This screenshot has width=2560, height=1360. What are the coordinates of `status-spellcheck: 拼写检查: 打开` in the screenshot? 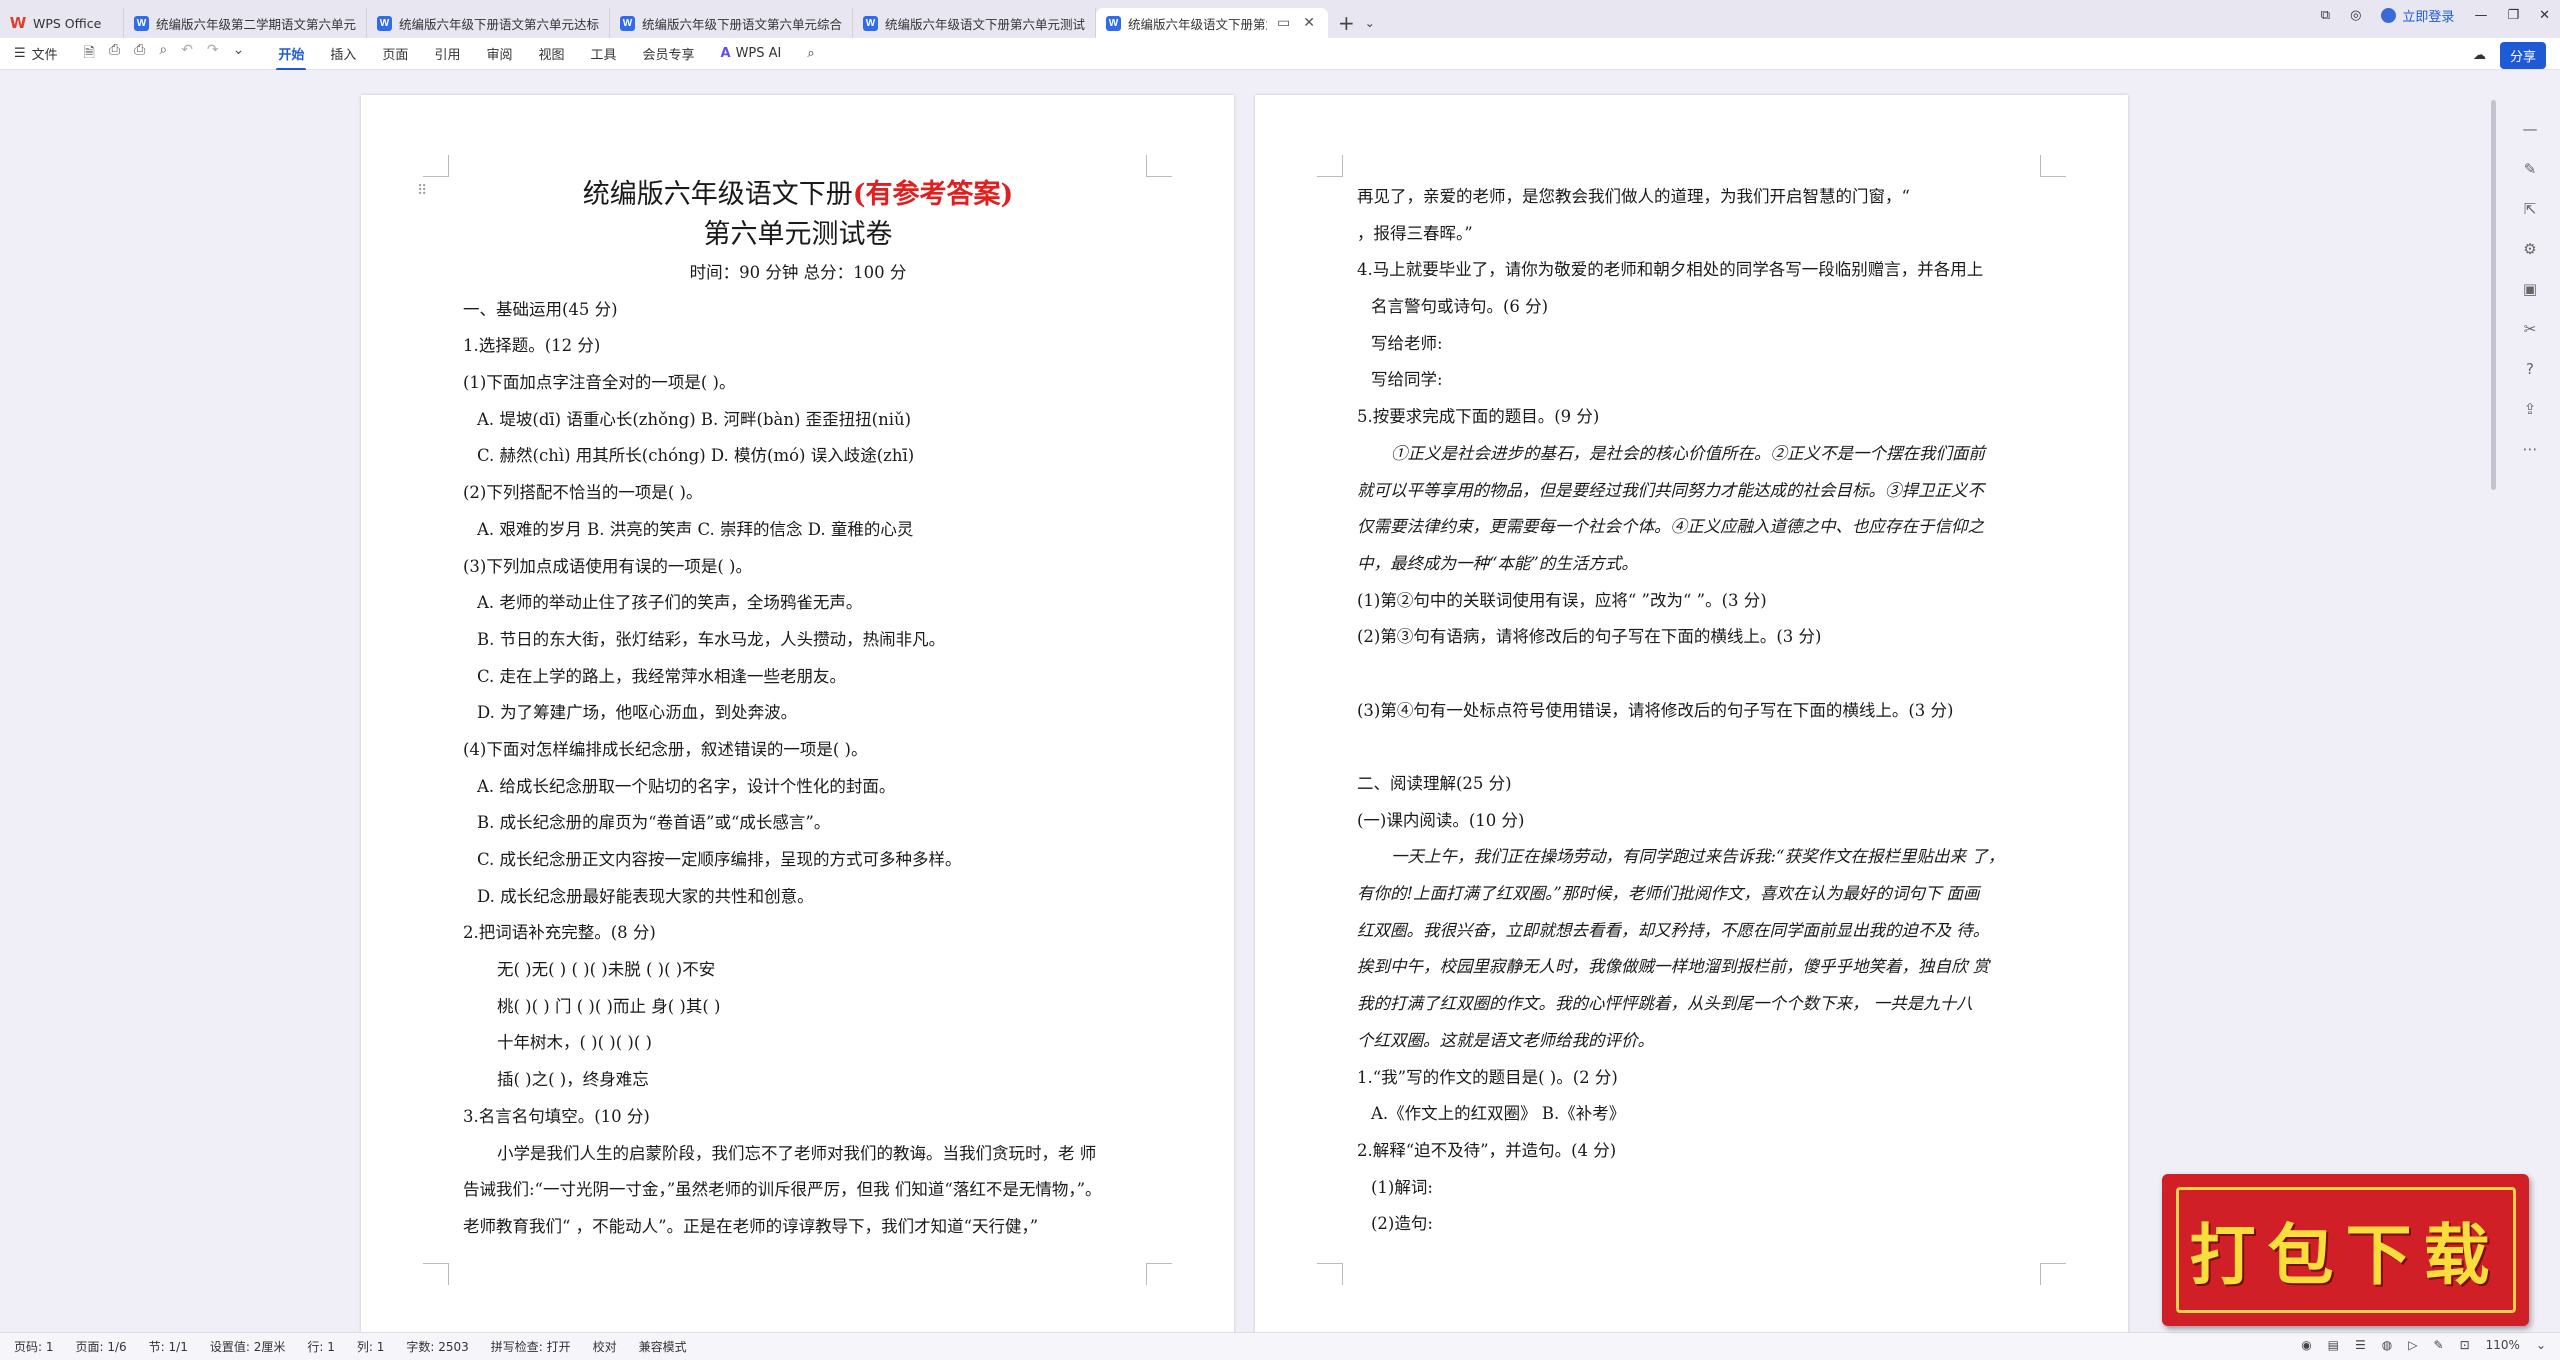 It's located at (531, 1346).